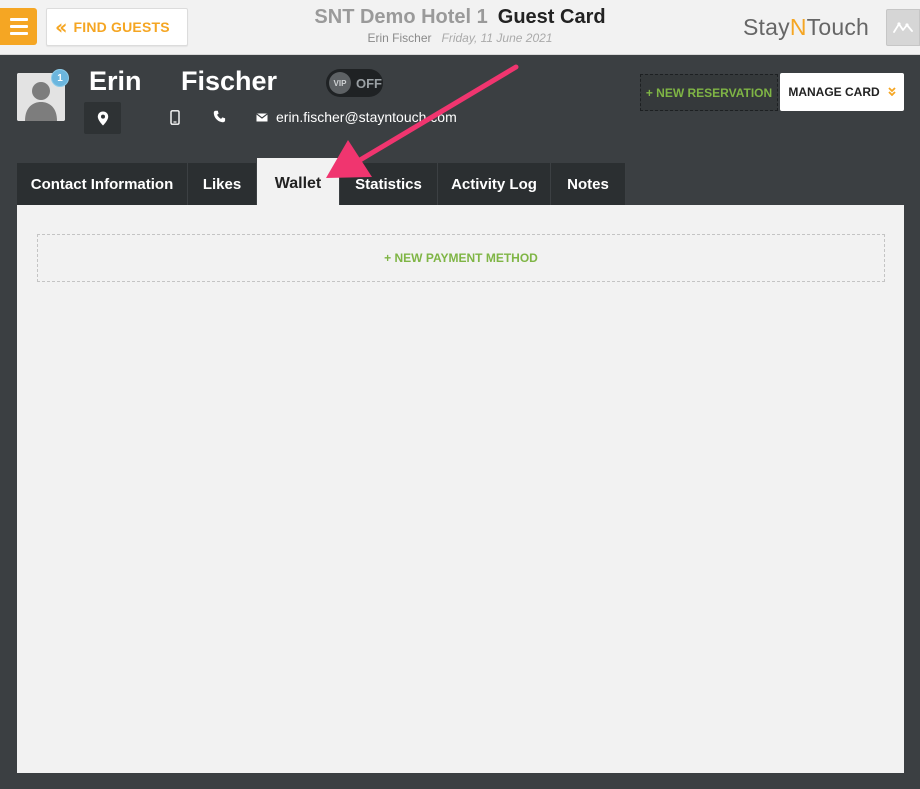 The height and width of the screenshot is (789, 920). I want to click on envelope-icon, so click(262, 117).